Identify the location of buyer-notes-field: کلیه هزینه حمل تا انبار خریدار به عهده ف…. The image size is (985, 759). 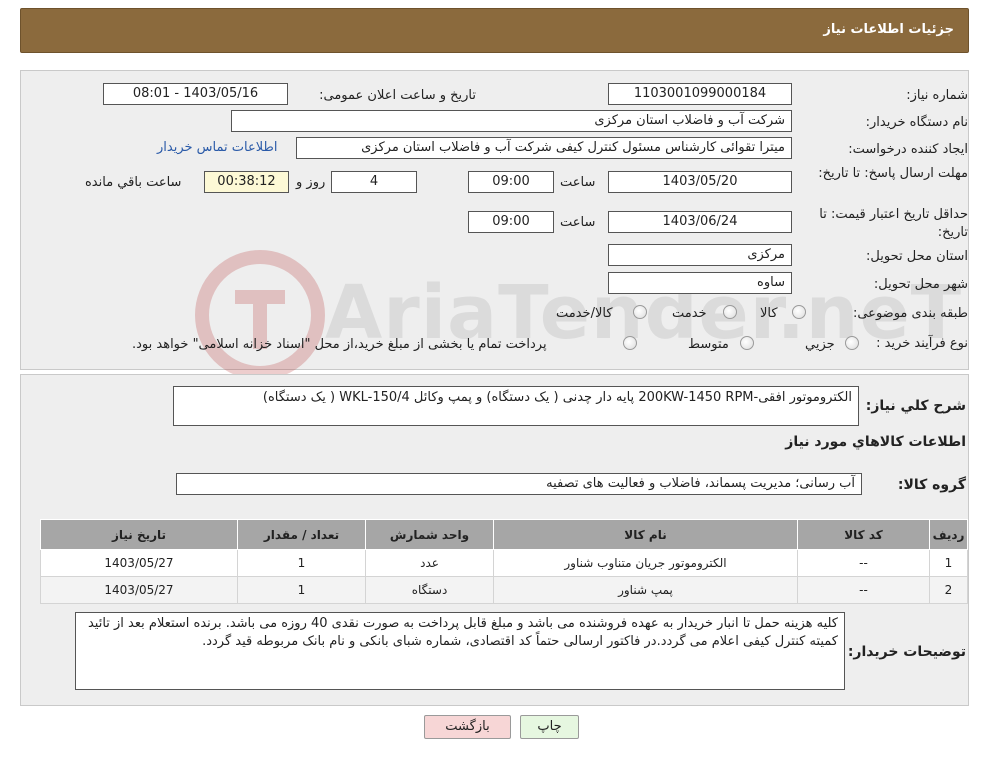
(460, 651).